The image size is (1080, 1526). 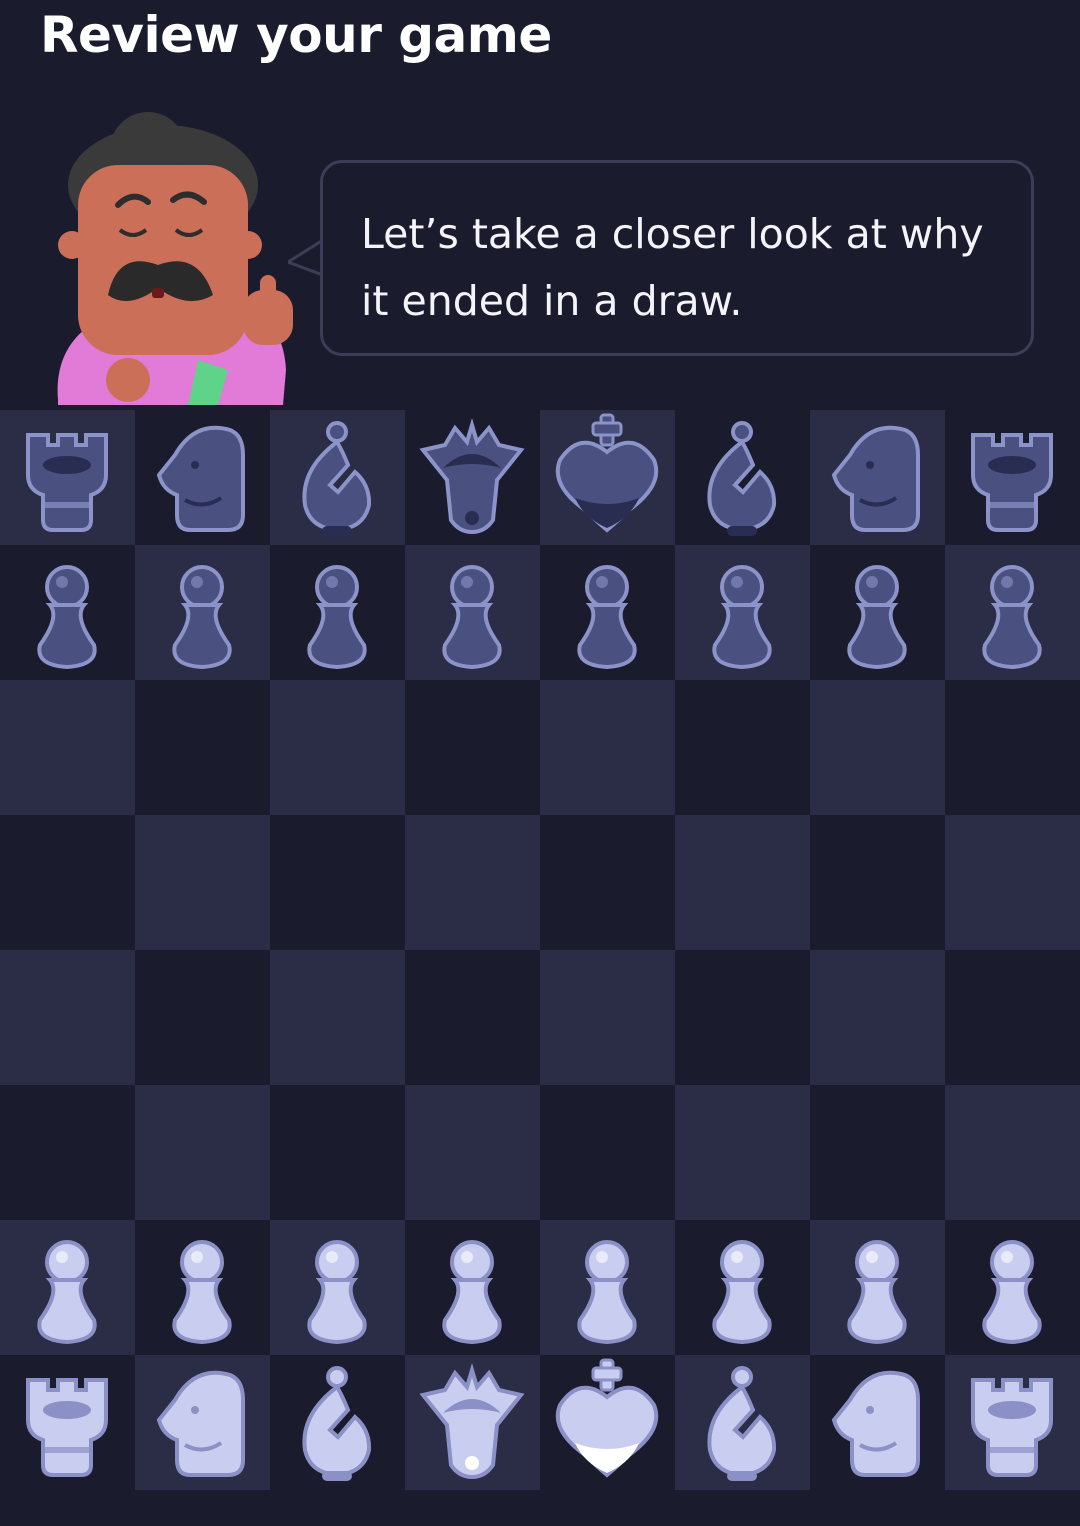 I want to click on black-queen-icon, so click(x=472, y=477).